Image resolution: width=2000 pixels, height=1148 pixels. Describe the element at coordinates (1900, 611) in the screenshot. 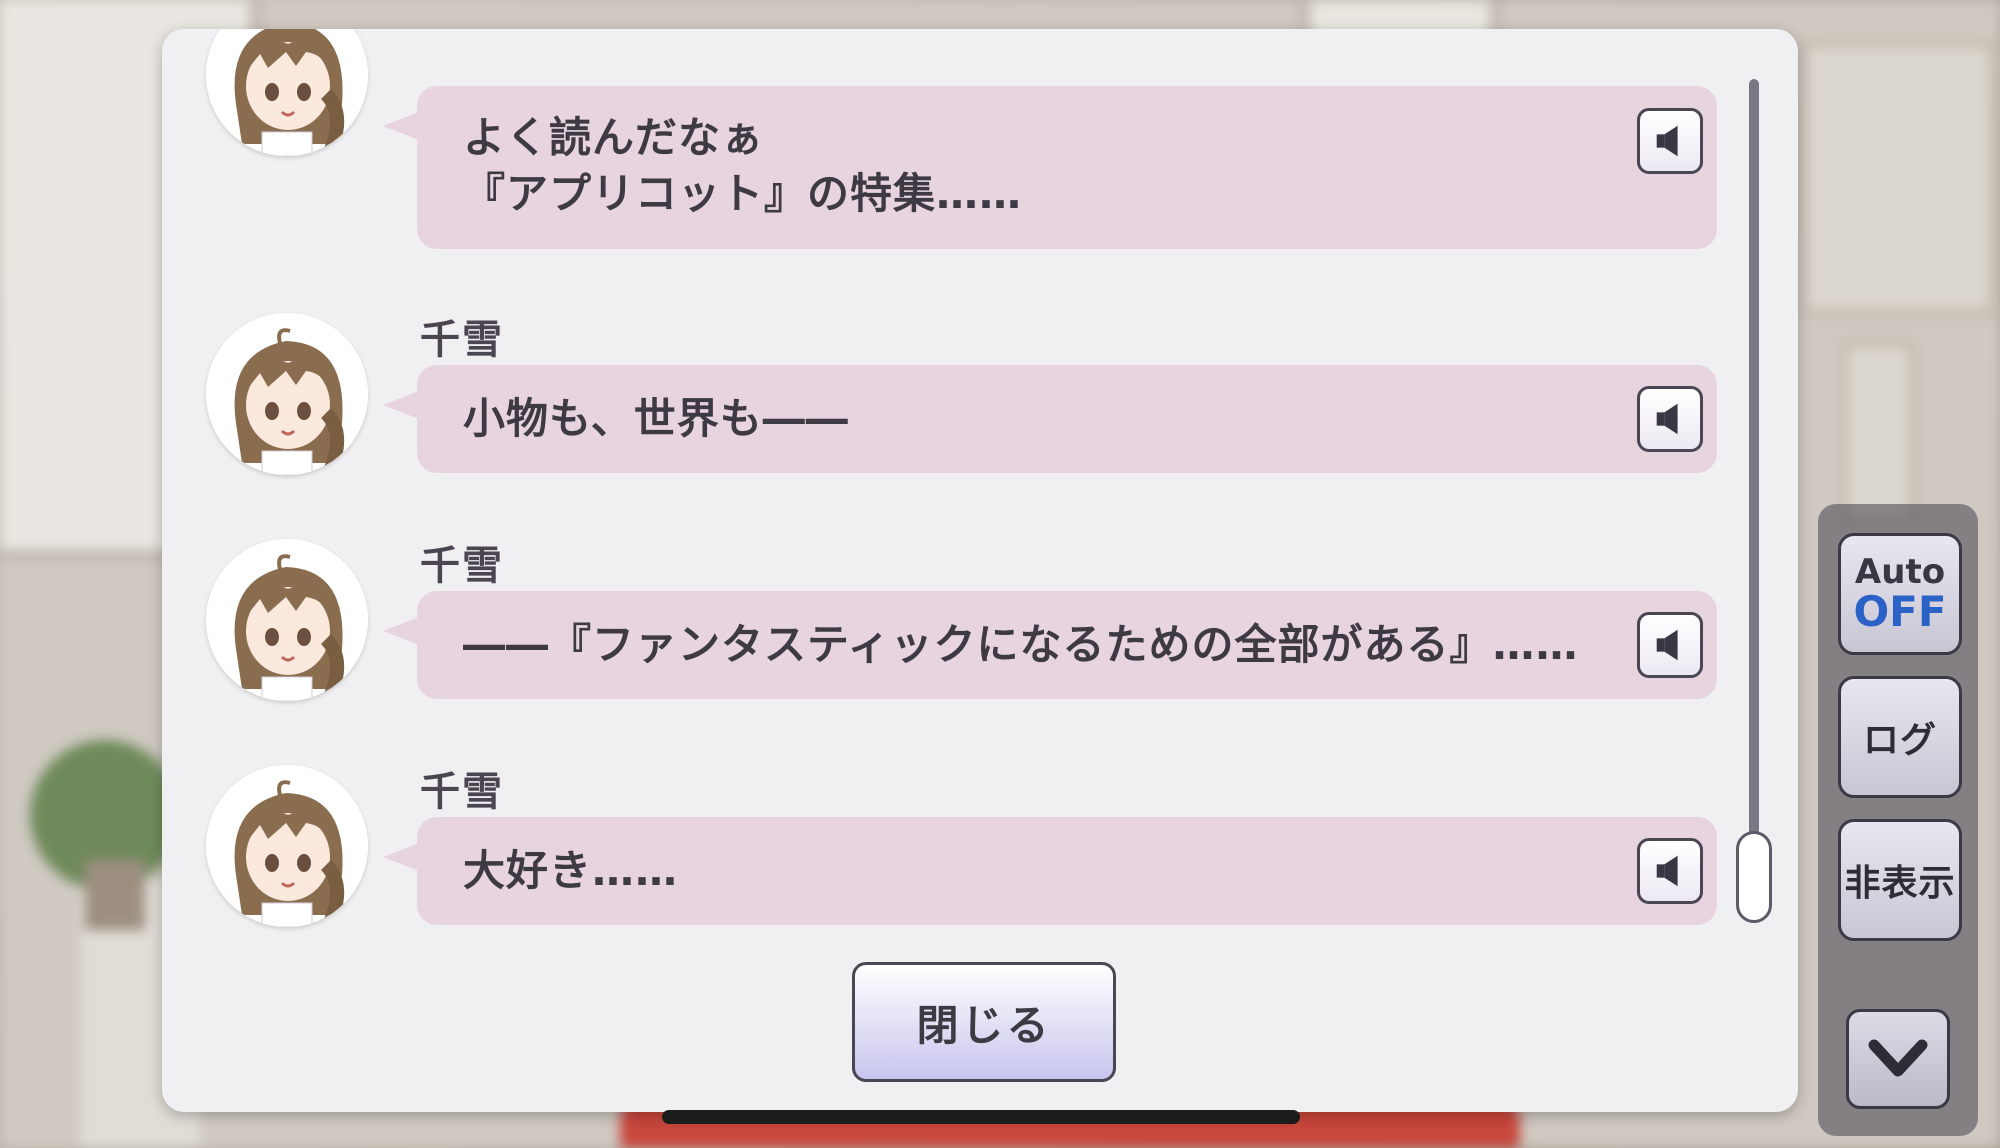

I see `auto-state: OFF` at that location.